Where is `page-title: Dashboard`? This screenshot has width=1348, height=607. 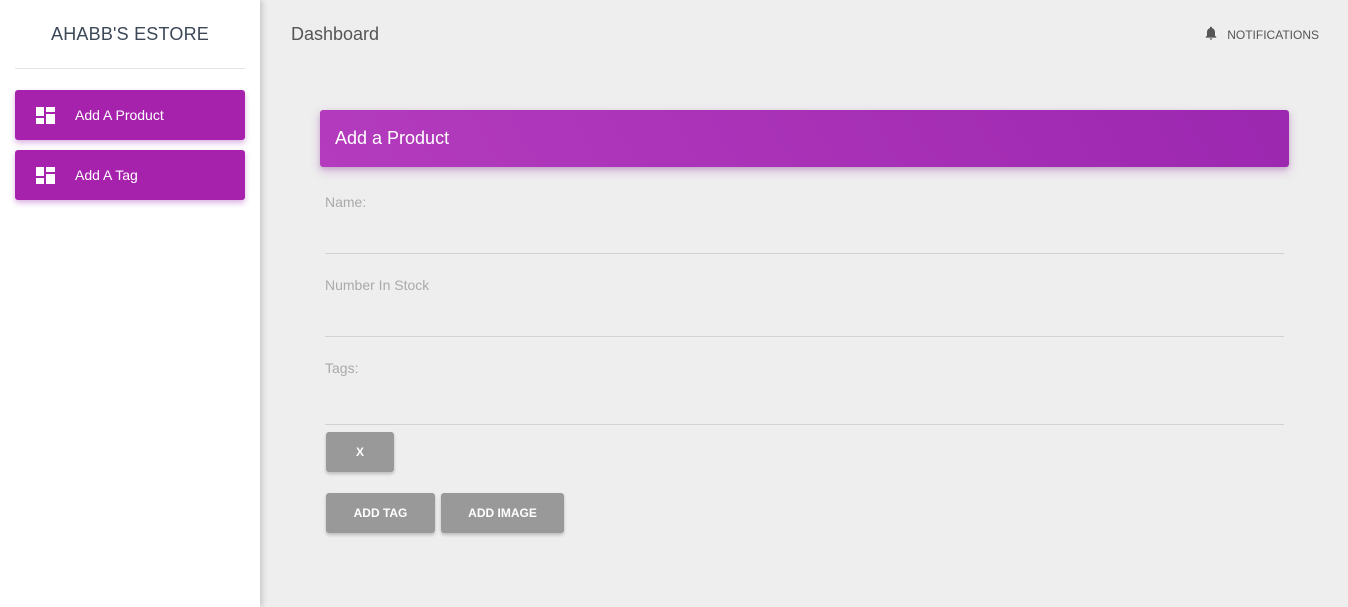
page-title: Dashboard is located at coordinates (335, 34).